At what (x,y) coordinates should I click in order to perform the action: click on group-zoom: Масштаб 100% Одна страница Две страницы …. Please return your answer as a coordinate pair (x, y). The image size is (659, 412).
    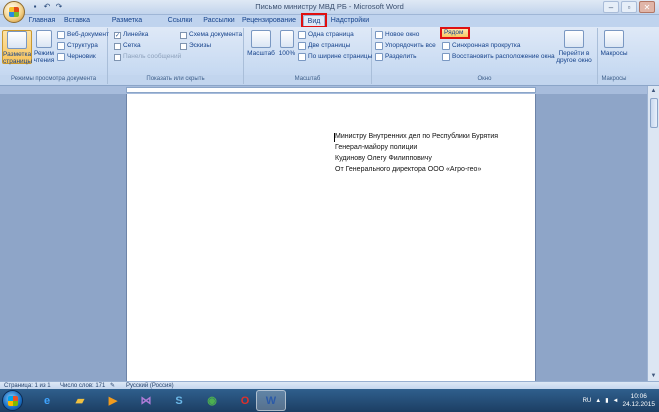
    Looking at the image, I should click on (308, 56).